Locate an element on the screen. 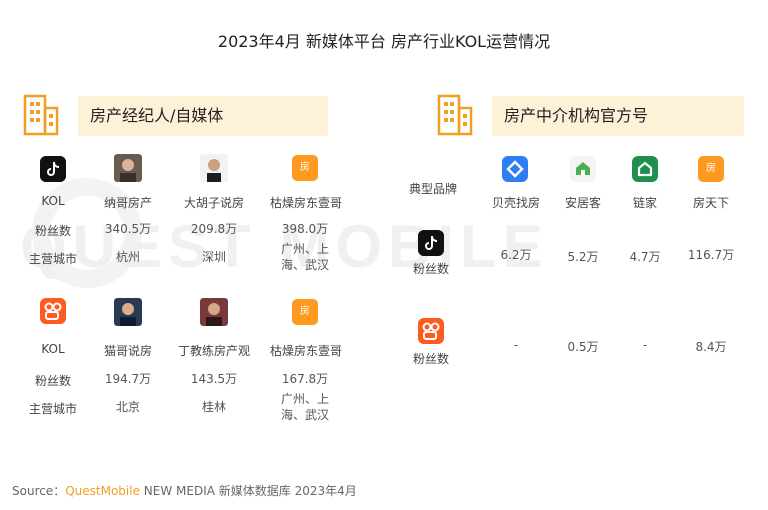 The image size is (768, 510). brand-name: 房天下 is located at coordinates (710, 203).